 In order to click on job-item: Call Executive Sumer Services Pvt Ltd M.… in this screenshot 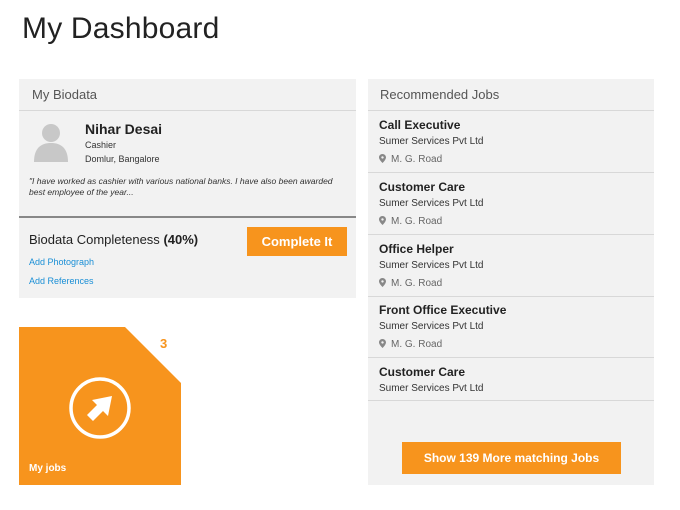, I will do `click(511, 142)`.